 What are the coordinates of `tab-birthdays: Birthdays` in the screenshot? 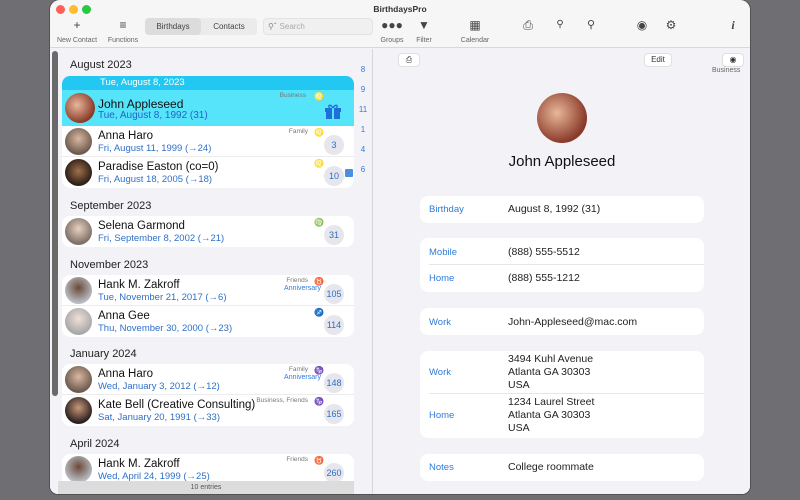 It's located at (173, 26).